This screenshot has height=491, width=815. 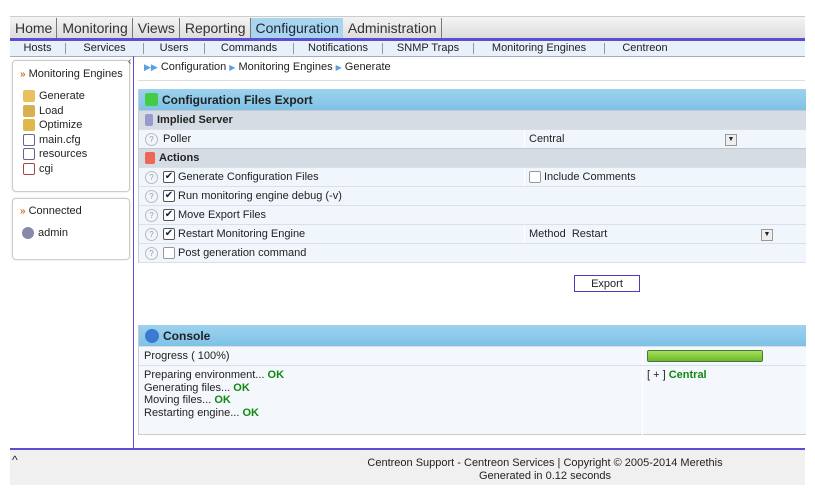 I want to click on collapse-sidebar-icon: ‹, so click(x=129, y=61).